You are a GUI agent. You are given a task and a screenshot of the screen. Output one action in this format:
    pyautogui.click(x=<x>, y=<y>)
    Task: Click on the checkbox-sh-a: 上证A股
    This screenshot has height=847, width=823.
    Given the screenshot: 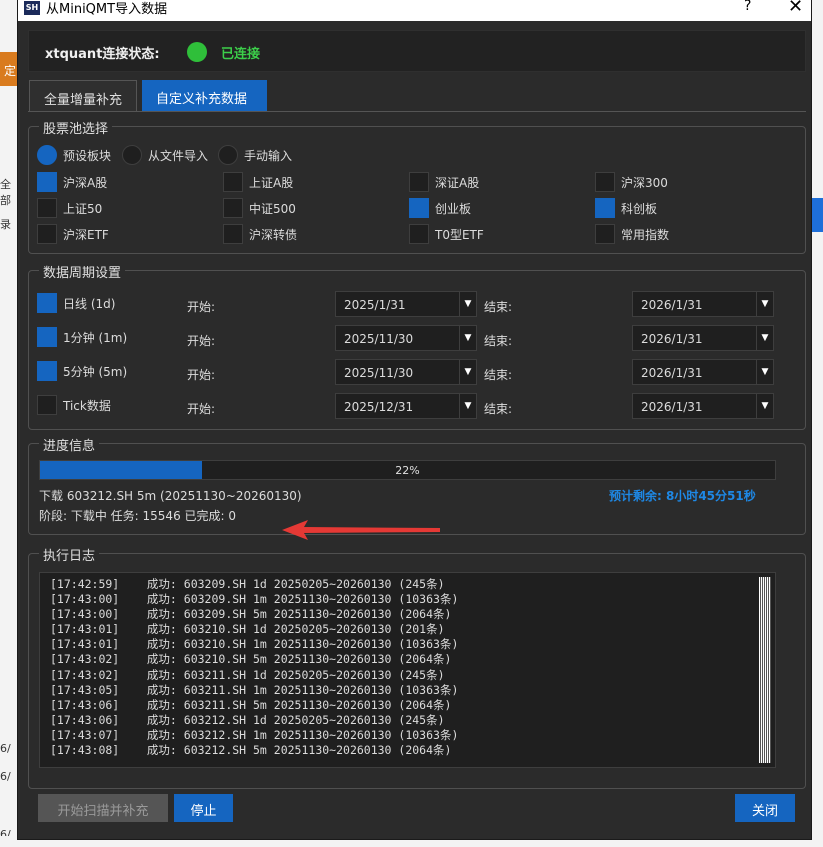 What is the action you would take?
    pyautogui.click(x=258, y=182)
    